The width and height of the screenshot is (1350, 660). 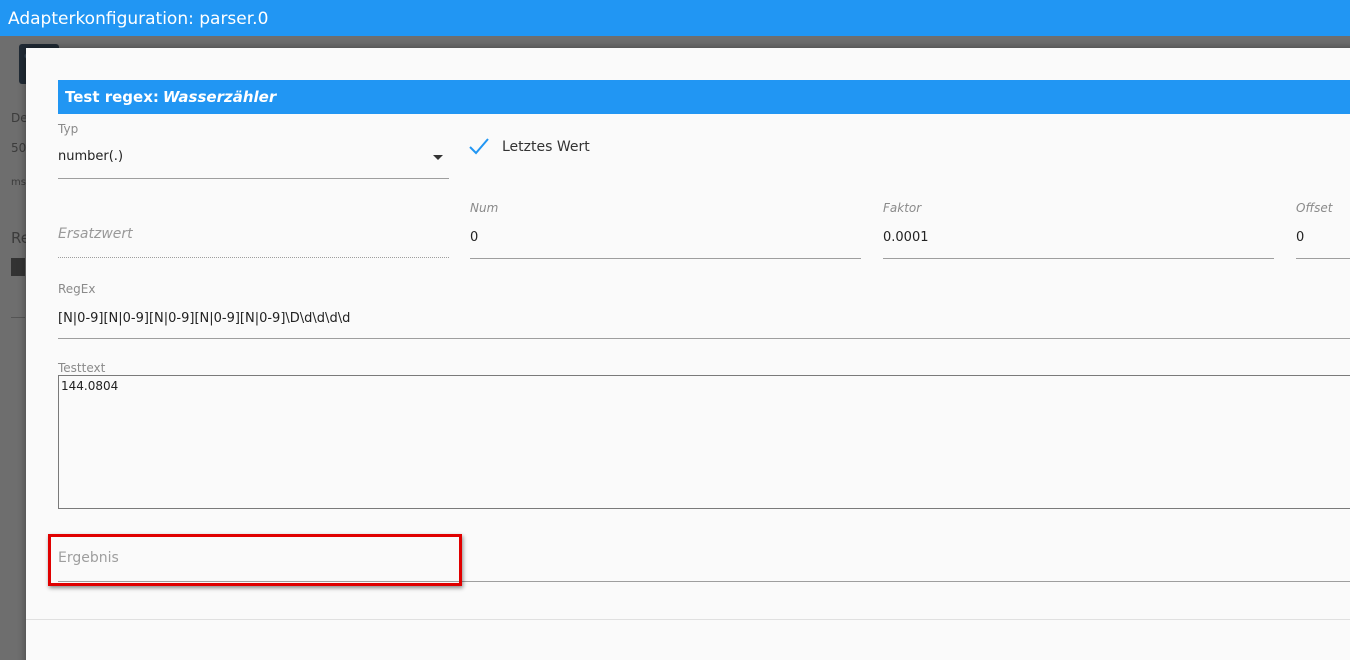 What do you see at coordinates (18, 182) in the screenshot?
I see `background-unit-fragment: ms` at bounding box center [18, 182].